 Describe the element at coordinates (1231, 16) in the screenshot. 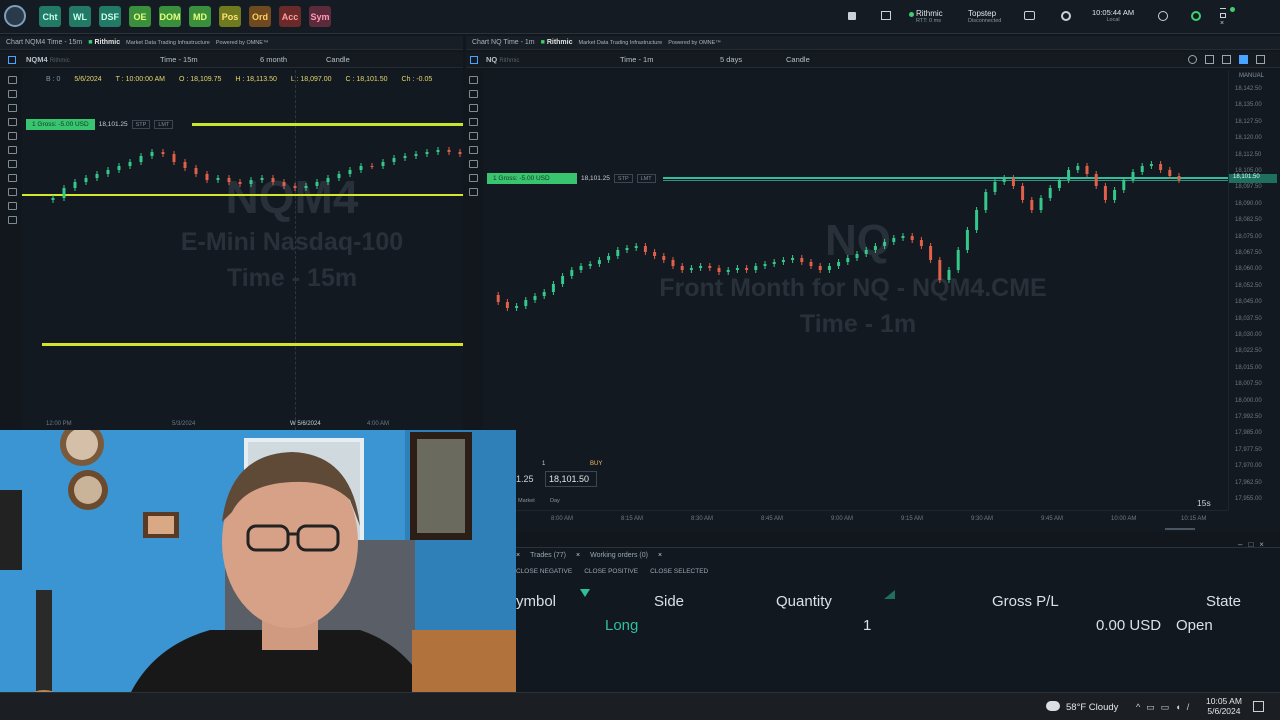

I see `window-controls: ×` at that location.